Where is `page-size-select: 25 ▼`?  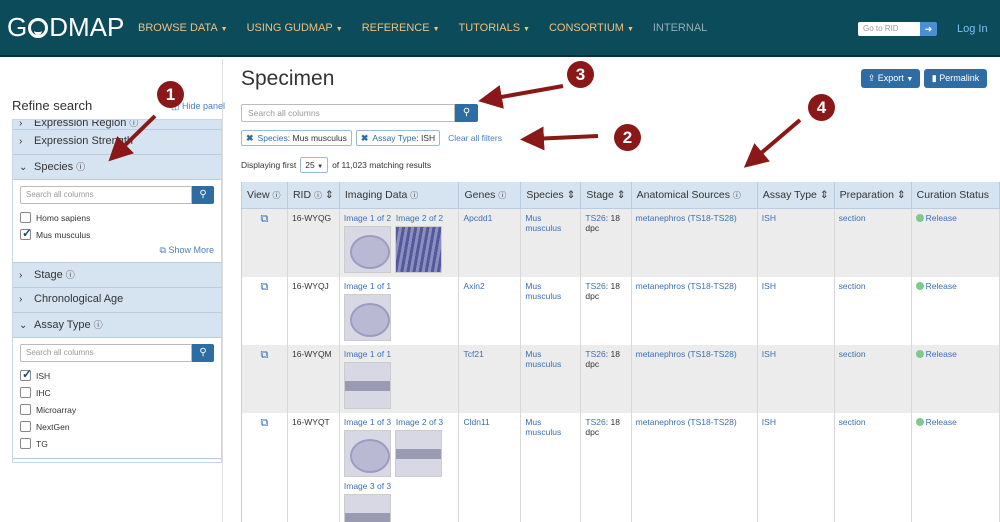
page-size-select: 25 ▼ is located at coordinates (314, 165).